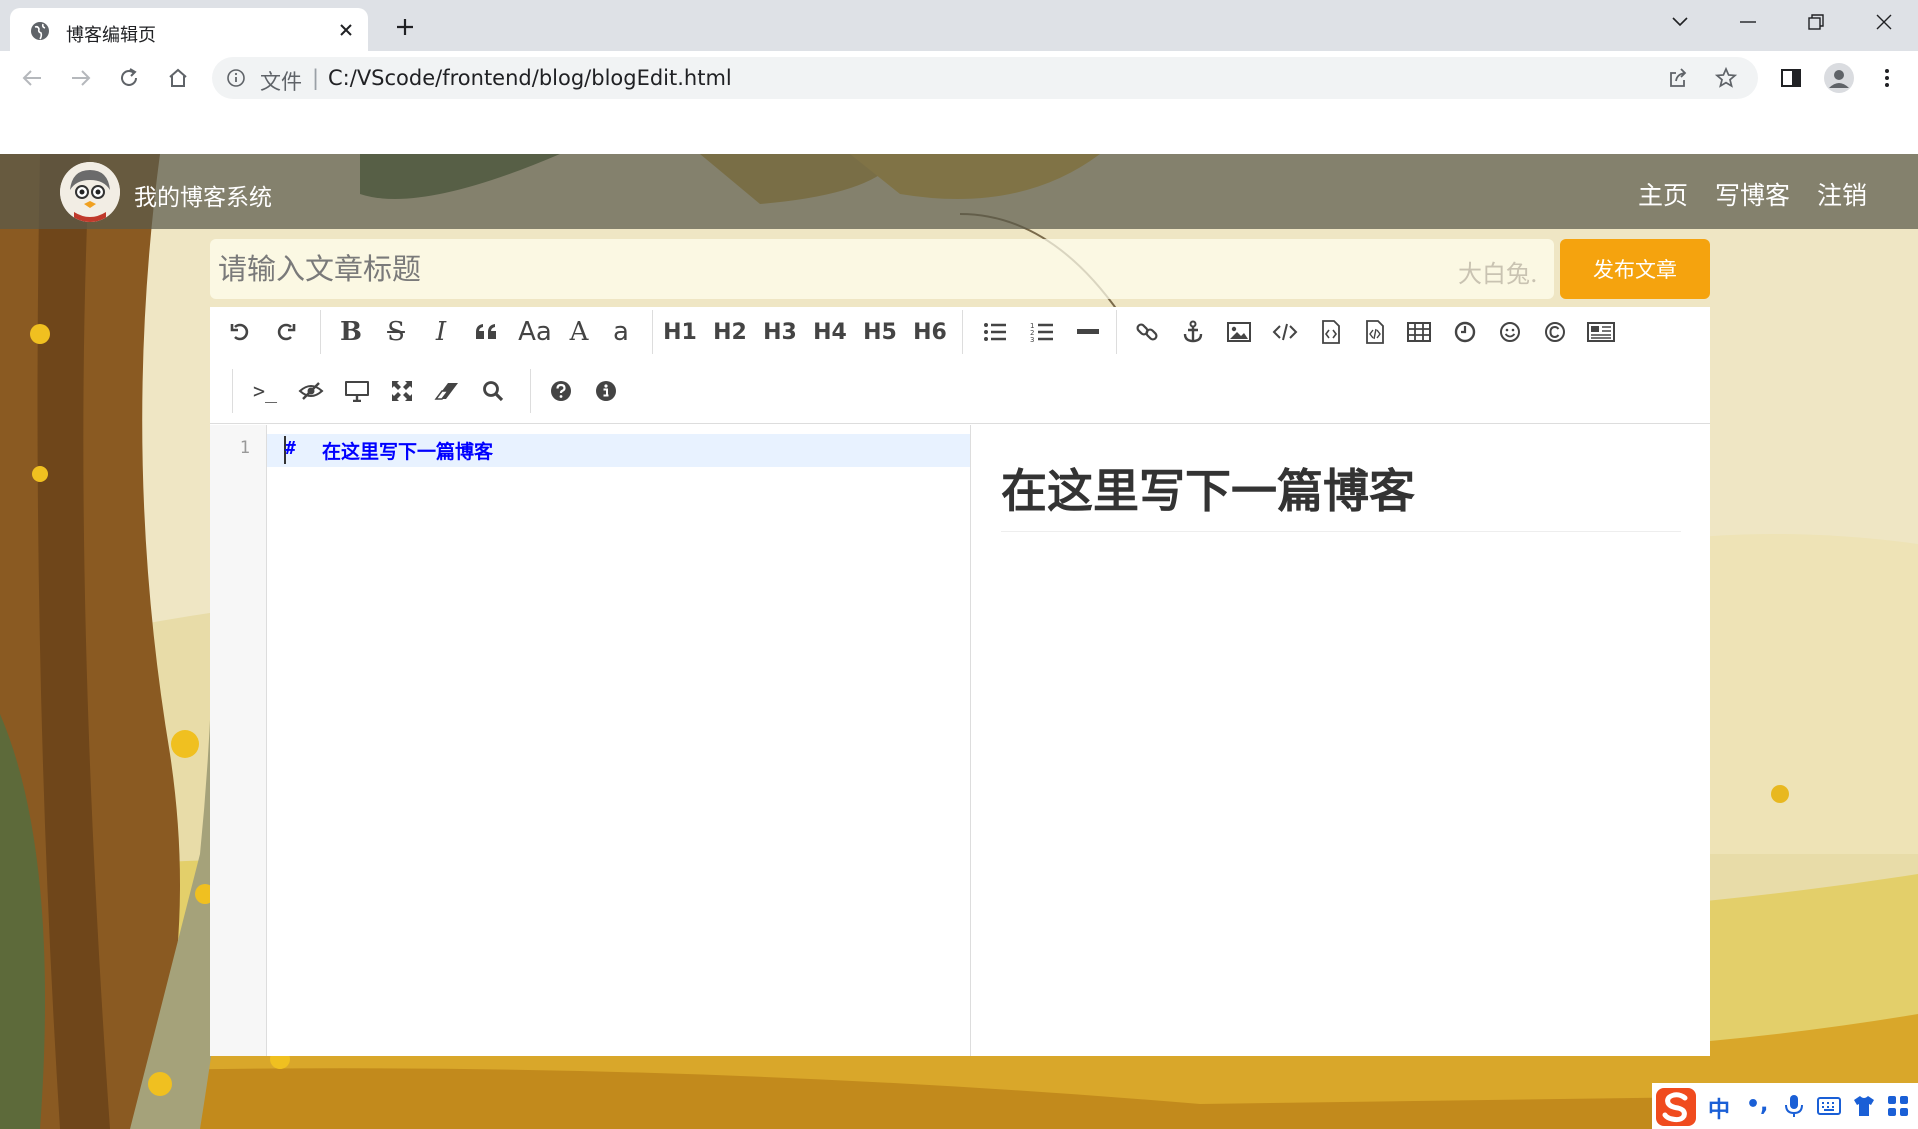  Describe the element at coordinates (493, 391) in the screenshot. I see `search-icon` at that location.